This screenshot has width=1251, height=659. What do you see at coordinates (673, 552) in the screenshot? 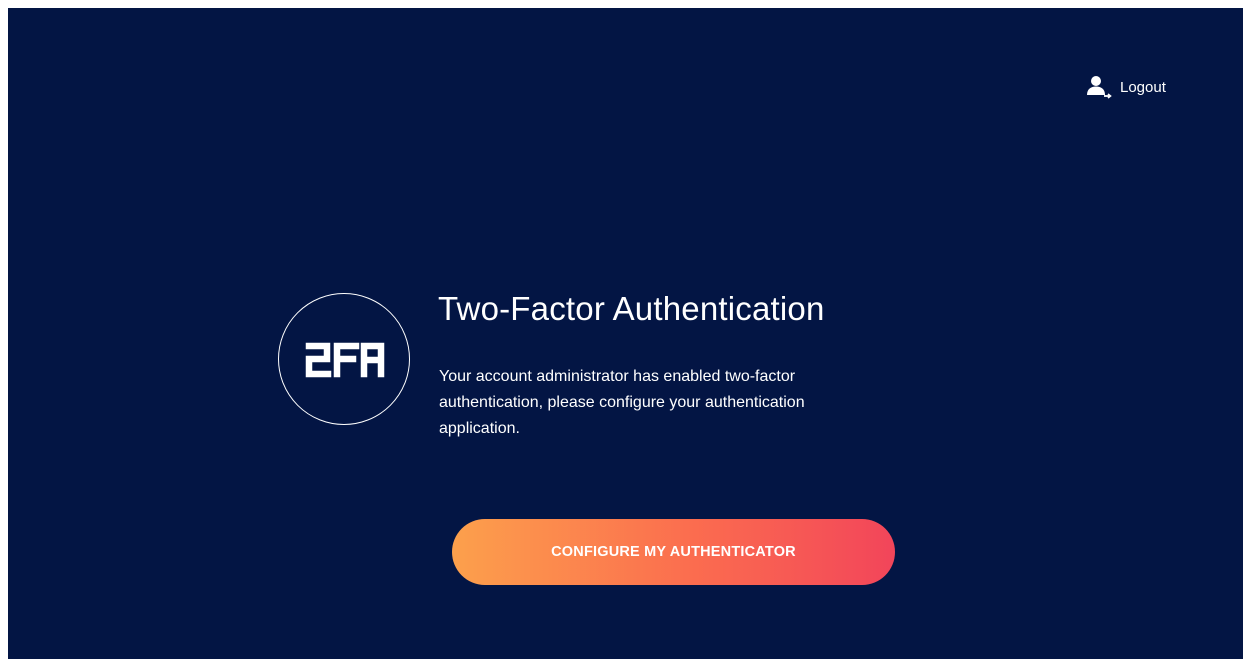
I see `configure-authenticator-button: CONFIGURE MY AUTHENTICATOR` at bounding box center [673, 552].